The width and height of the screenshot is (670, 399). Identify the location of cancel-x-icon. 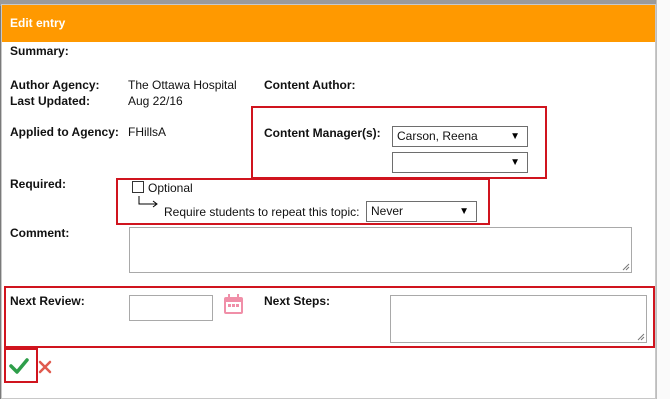
(45, 367).